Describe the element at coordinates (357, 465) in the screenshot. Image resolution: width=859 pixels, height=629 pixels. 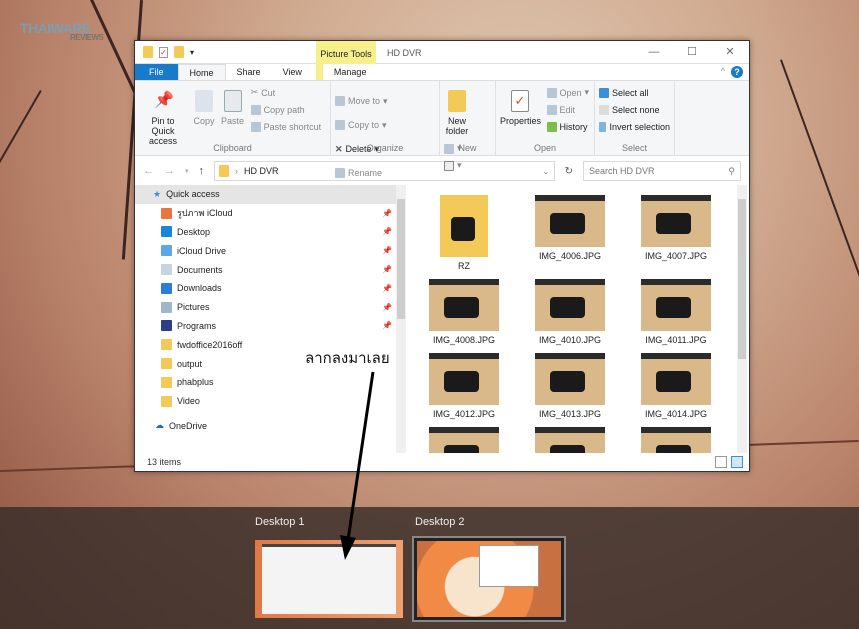
I see `annotation-arrow` at that location.